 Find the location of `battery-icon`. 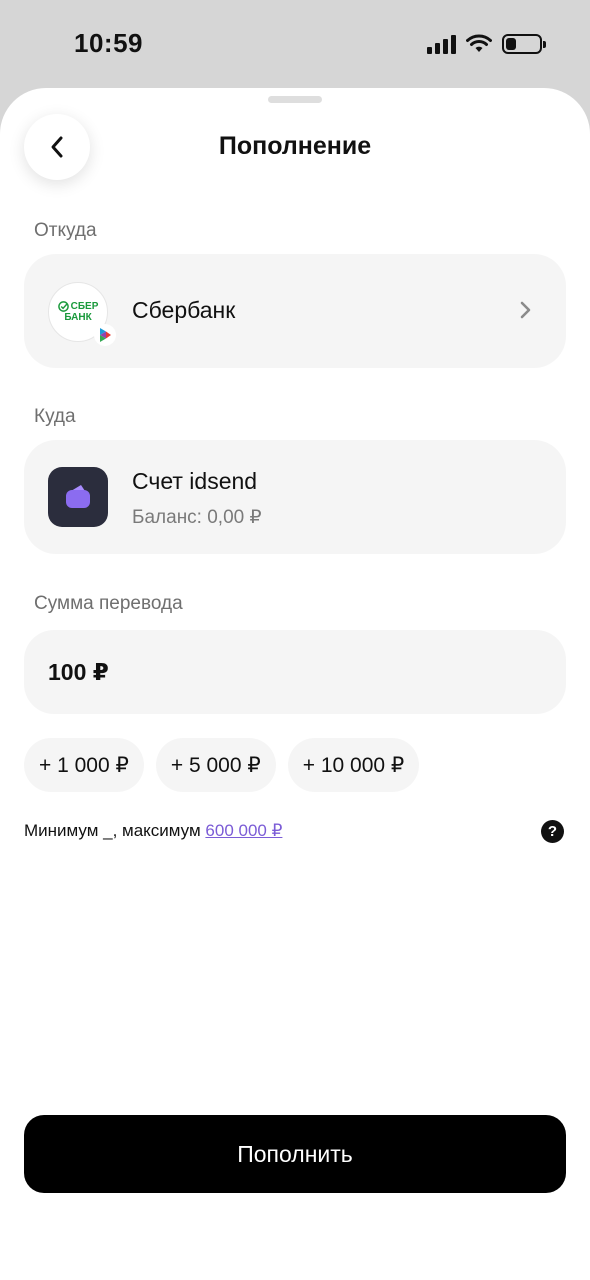

battery-icon is located at coordinates (524, 44).